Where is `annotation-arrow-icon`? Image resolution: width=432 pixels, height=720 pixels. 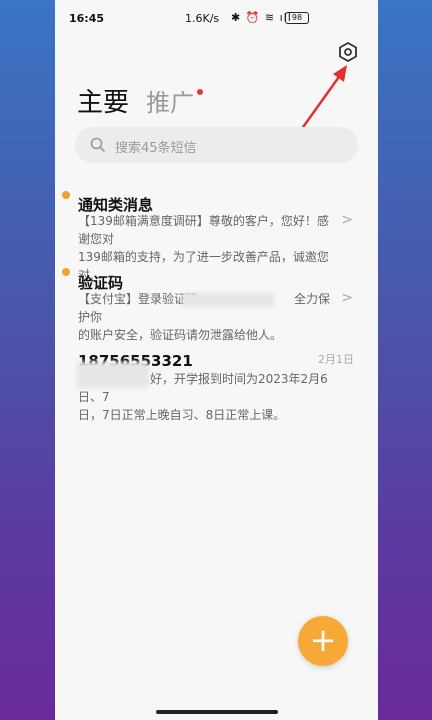 annotation-arrow-icon is located at coordinates (323, 98).